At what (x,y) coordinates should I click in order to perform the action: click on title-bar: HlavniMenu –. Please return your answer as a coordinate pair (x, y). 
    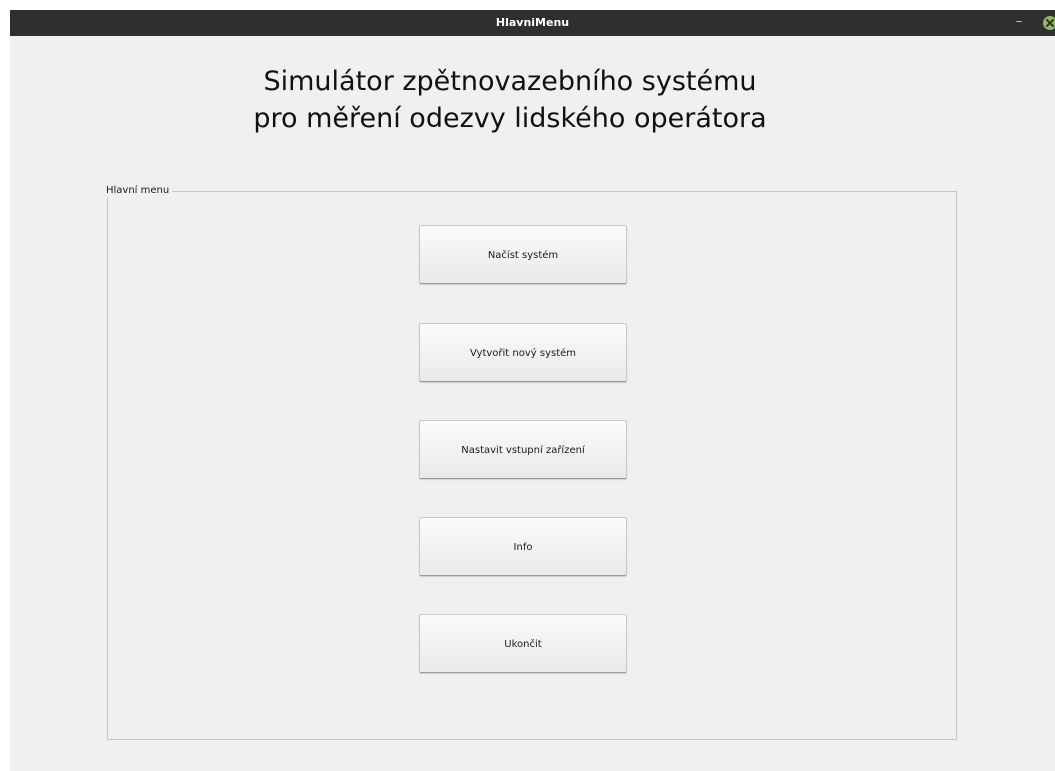
    Looking at the image, I should click on (532, 23).